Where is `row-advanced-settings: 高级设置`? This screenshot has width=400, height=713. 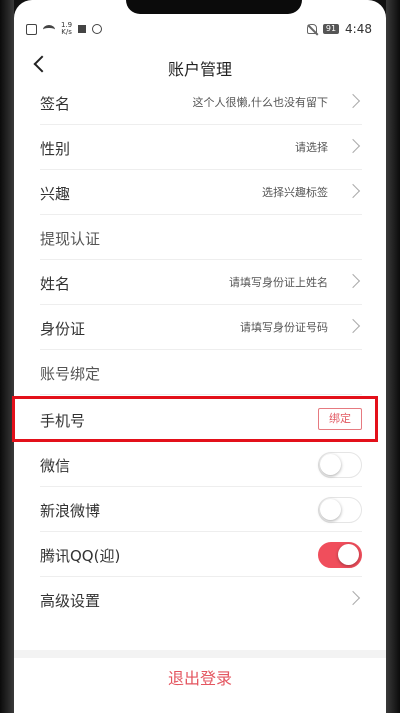 row-advanced-settings: 高级设置 is located at coordinates (201, 599).